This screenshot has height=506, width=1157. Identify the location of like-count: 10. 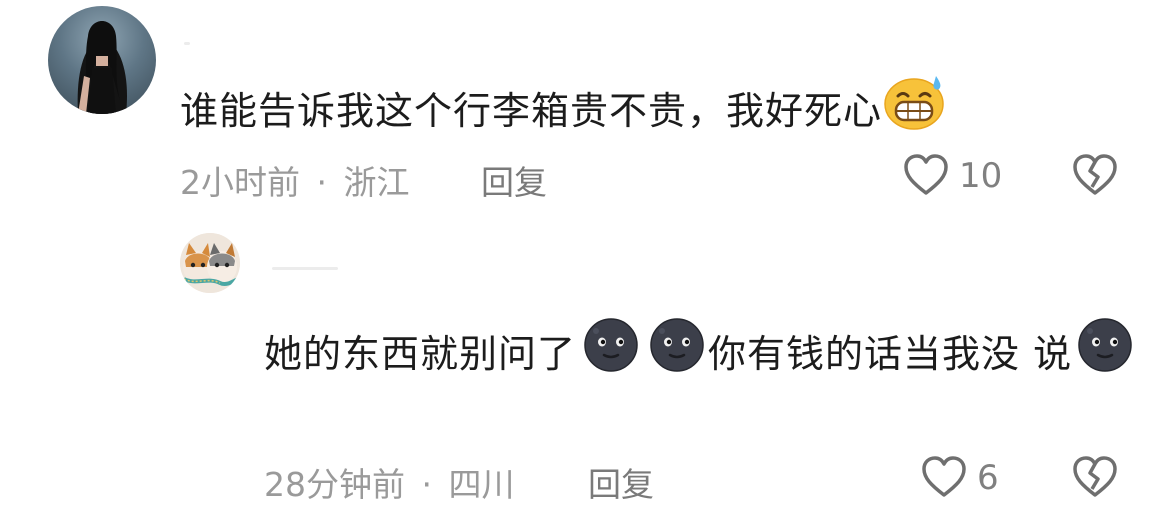
(981, 176).